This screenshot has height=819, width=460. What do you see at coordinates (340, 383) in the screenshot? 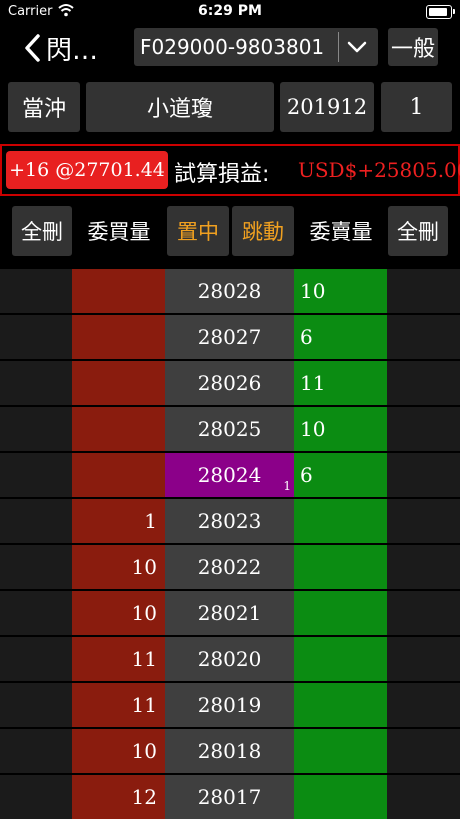
I see `sell-volume-cell: 11` at bounding box center [340, 383].